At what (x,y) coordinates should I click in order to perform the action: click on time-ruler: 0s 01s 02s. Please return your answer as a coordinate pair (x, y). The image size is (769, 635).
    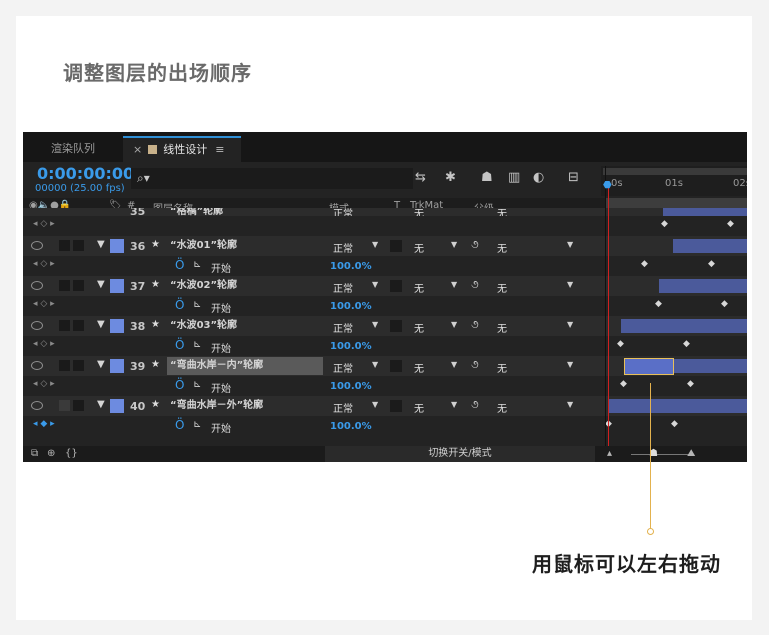
    Looking at the image, I should click on (674, 181).